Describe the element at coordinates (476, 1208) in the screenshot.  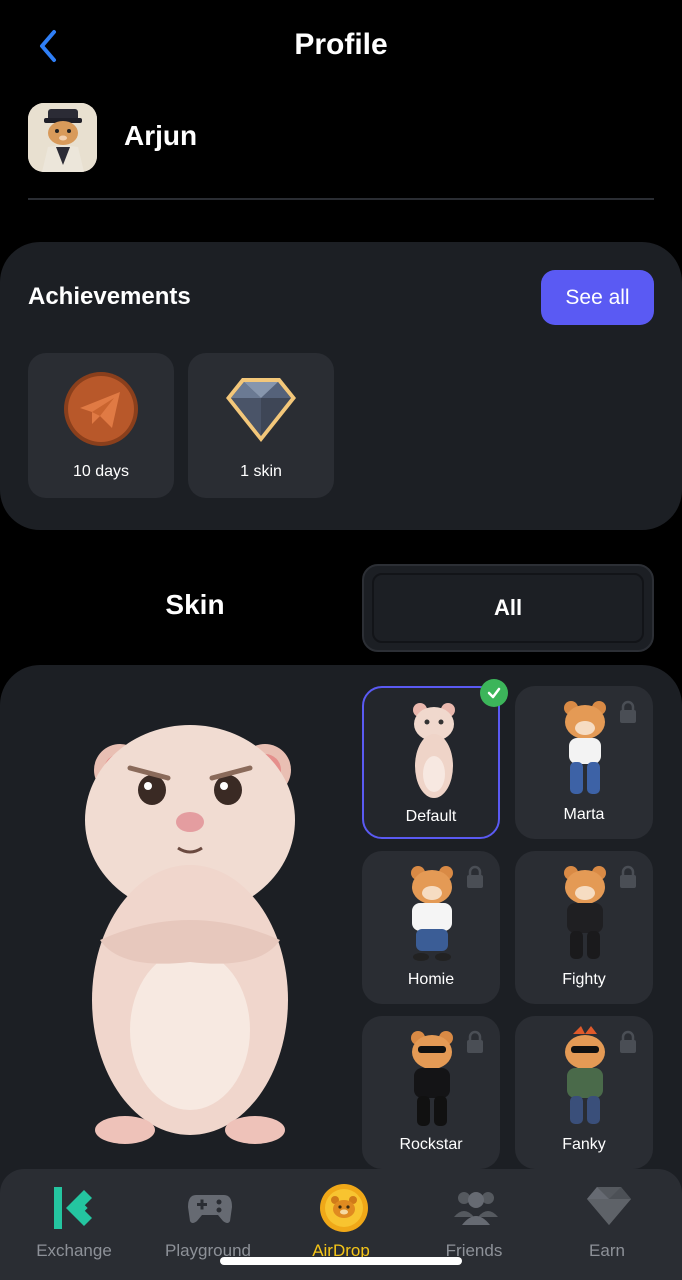
I see `friends-icon` at that location.